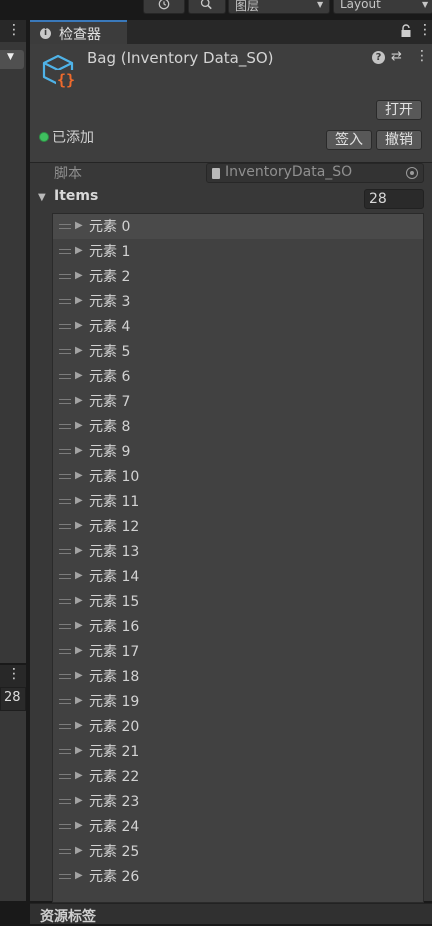  What do you see at coordinates (238, 376) in the screenshot?
I see `list-item: ▶ 元素 6` at bounding box center [238, 376].